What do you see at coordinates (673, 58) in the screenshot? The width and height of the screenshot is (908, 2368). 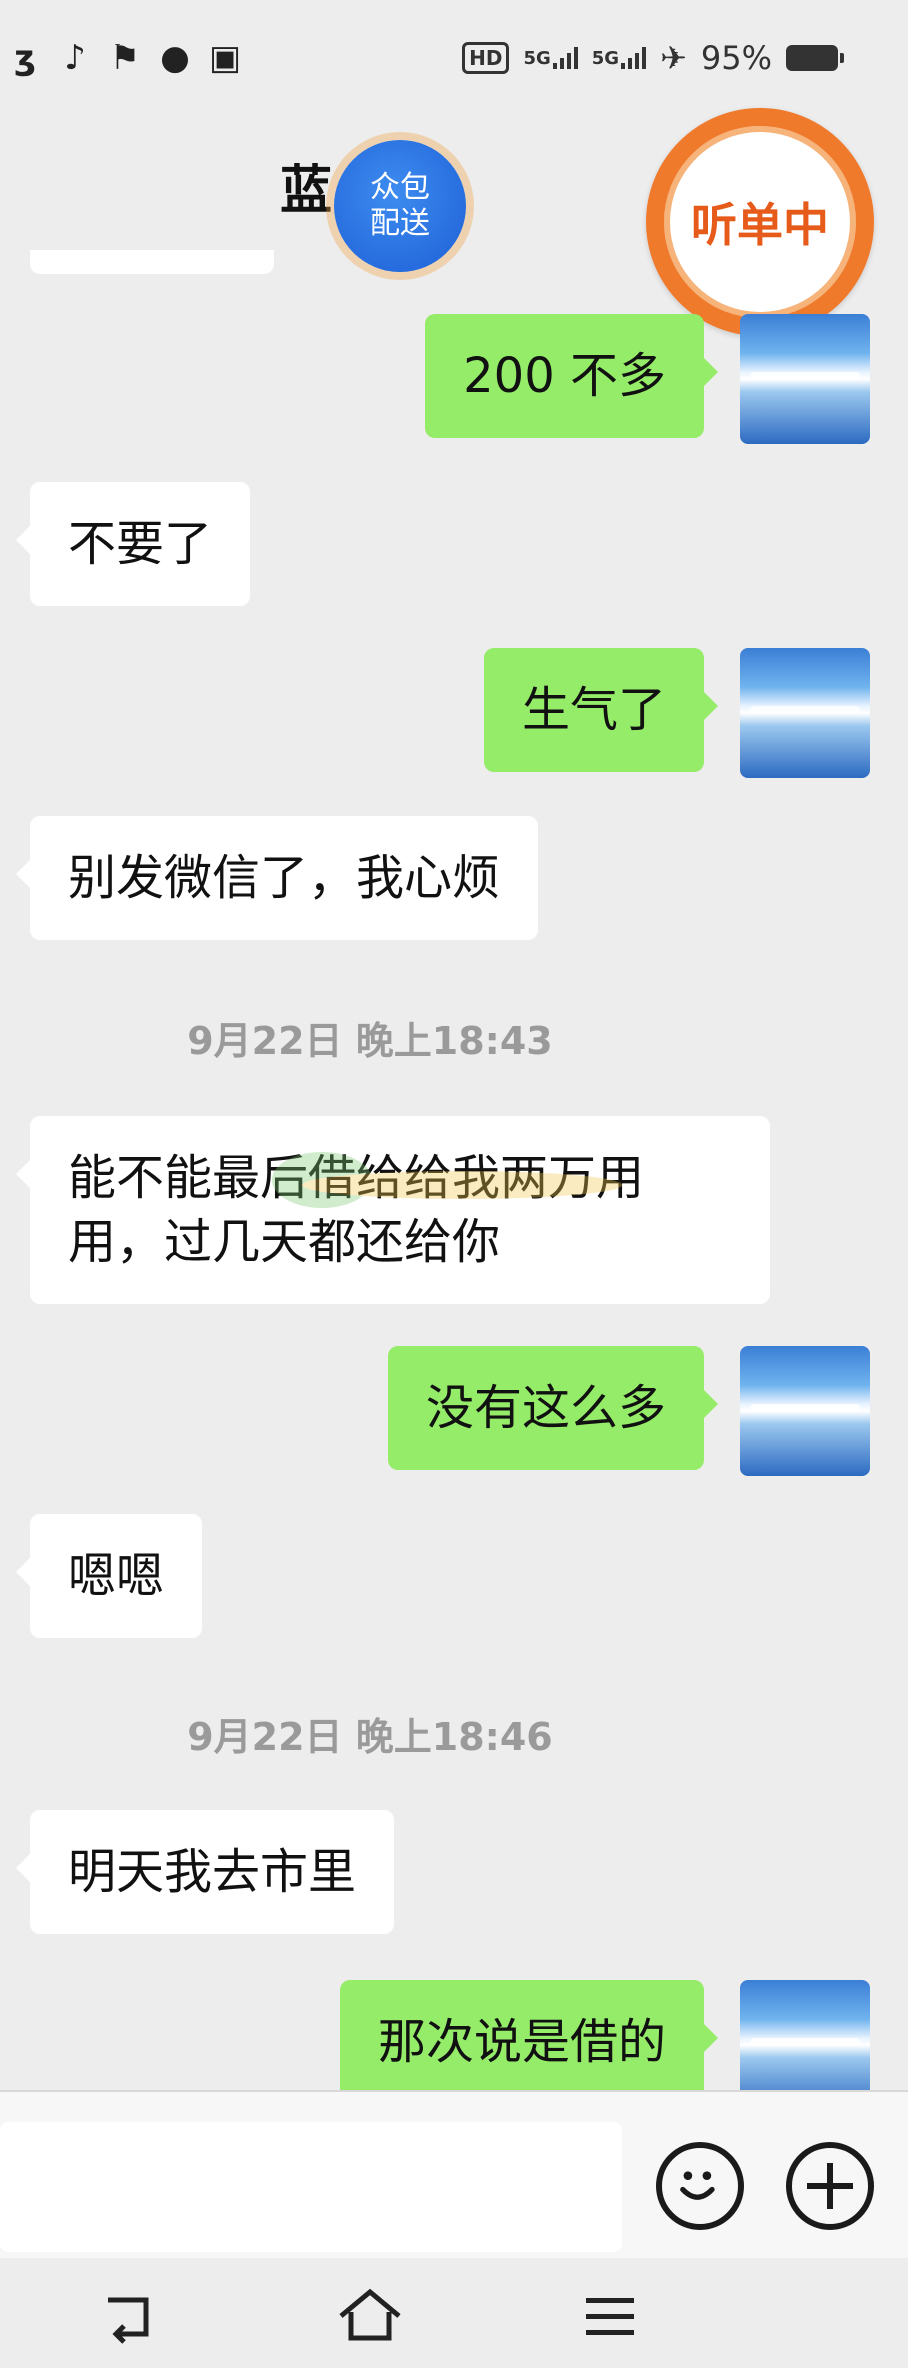 I see `airplane-icon: ✈` at bounding box center [673, 58].